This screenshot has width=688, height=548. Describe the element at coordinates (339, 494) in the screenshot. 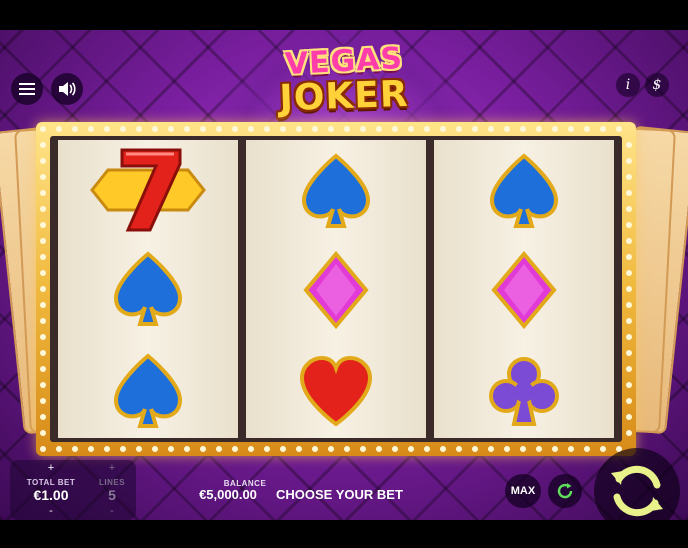

I see `status-message: CHOOSE YOUR BET` at that location.